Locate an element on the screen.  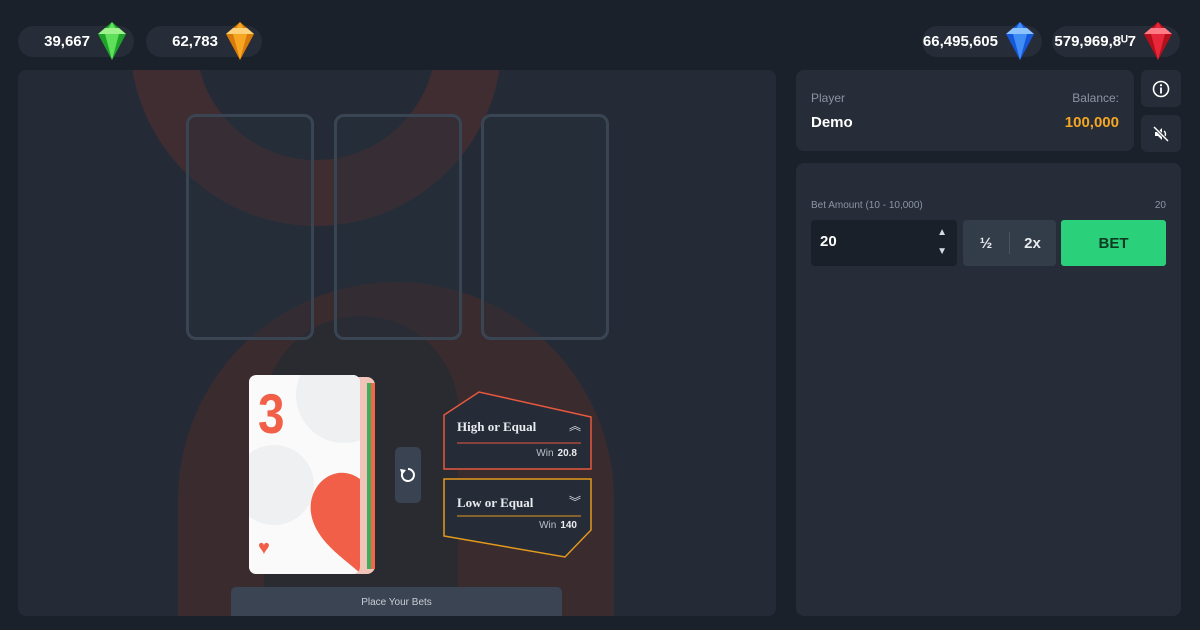
half-bet-button: ½ is located at coordinates (986, 243).